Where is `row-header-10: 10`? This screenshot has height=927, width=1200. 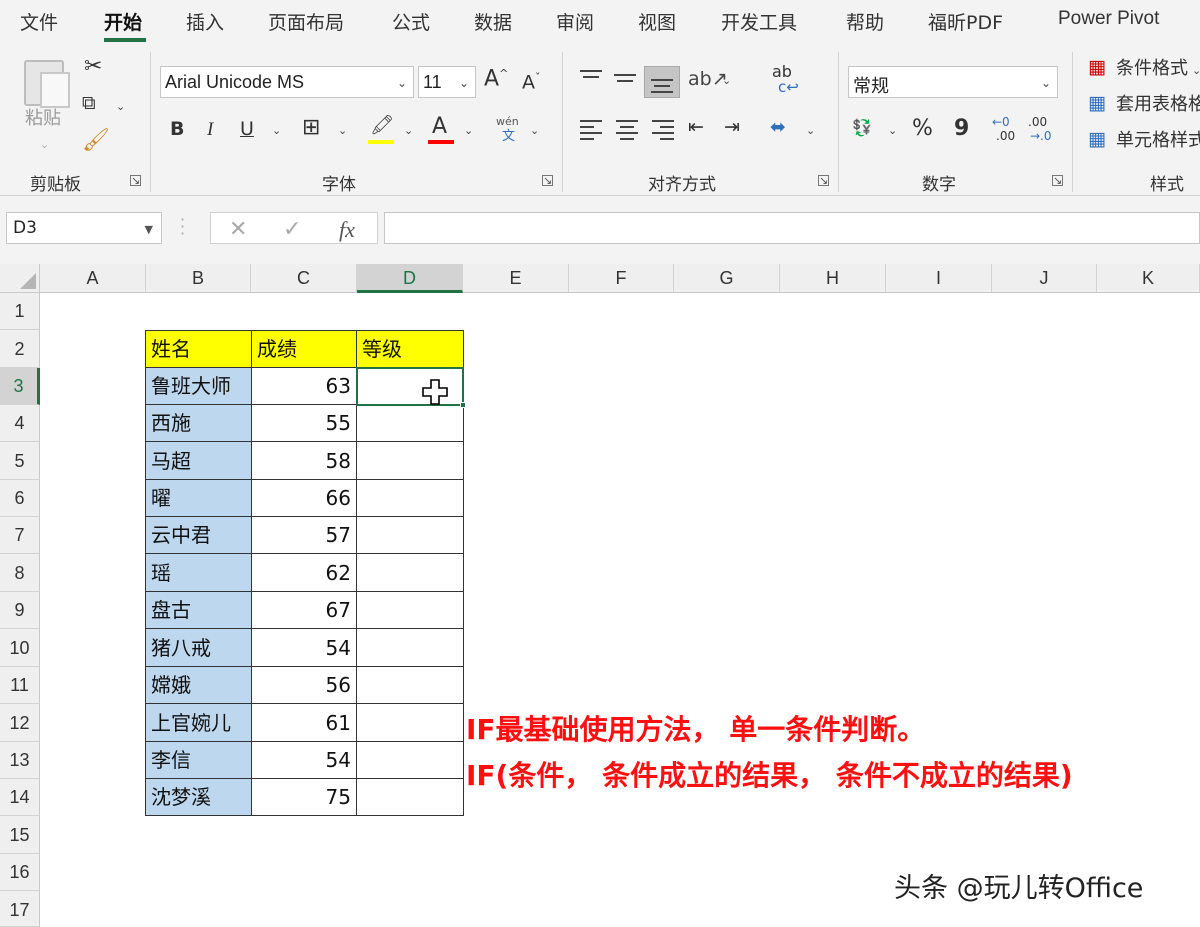
row-header-10: 10 is located at coordinates (20, 648).